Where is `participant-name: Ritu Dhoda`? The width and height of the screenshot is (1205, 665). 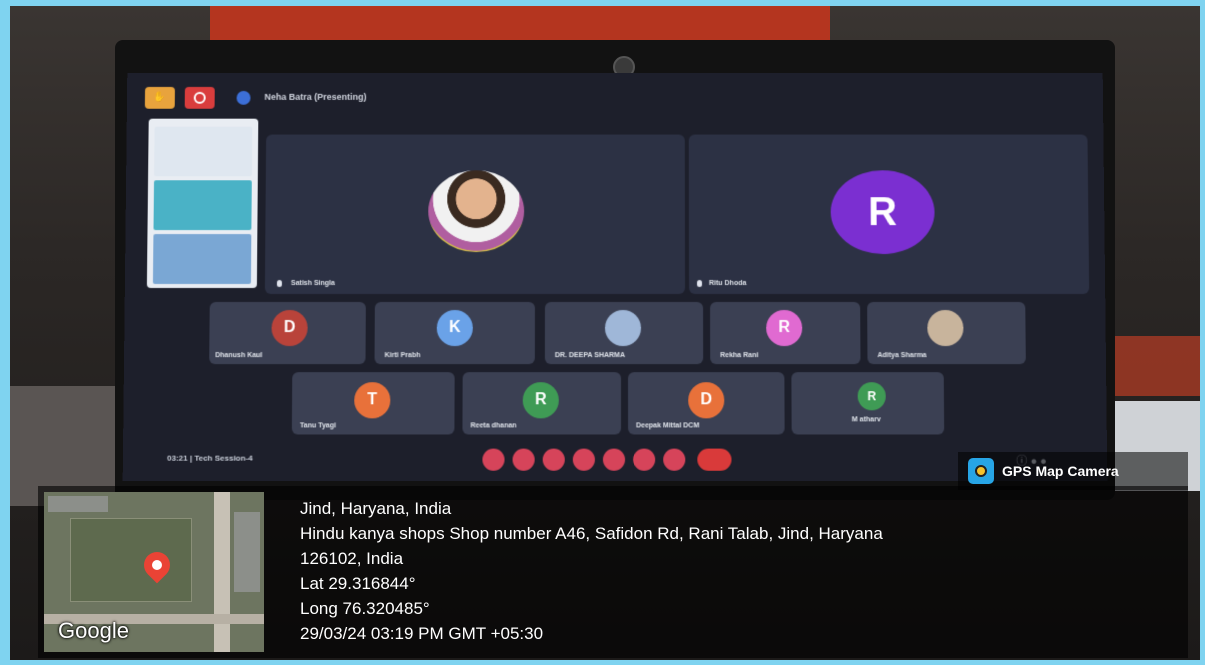 participant-name: Ritu Dhoda is located at coordinates (727, 283).